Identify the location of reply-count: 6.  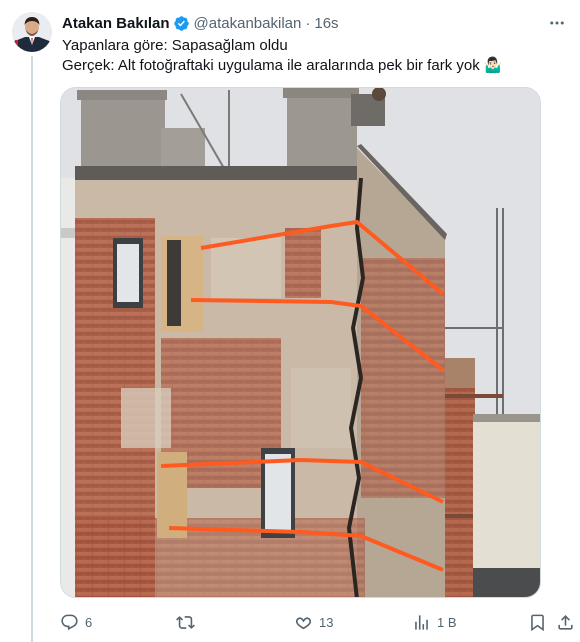
(89, 622).